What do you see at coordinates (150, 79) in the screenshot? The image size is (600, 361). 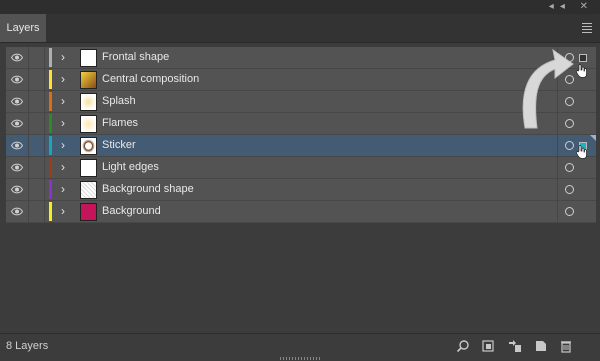 I see `layer-name: Central composition` at bounding box center [150, 79].